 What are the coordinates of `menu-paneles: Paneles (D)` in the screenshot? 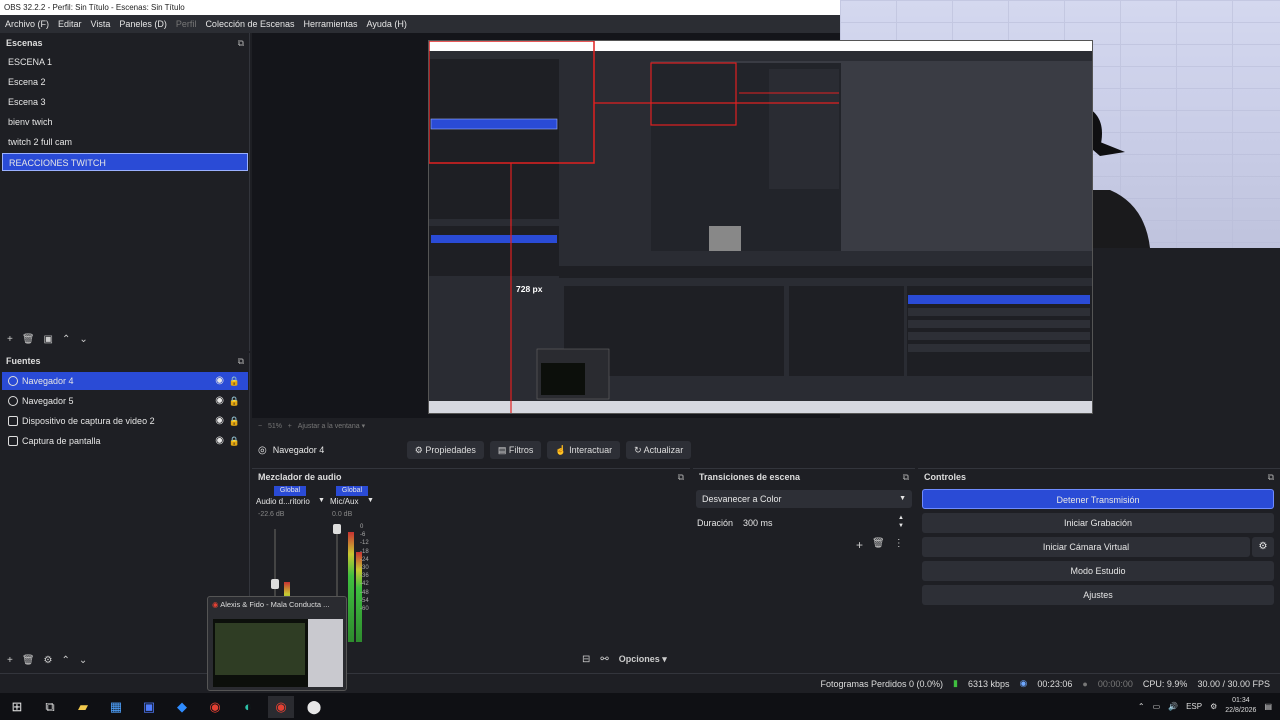 It's located at (143, 24).